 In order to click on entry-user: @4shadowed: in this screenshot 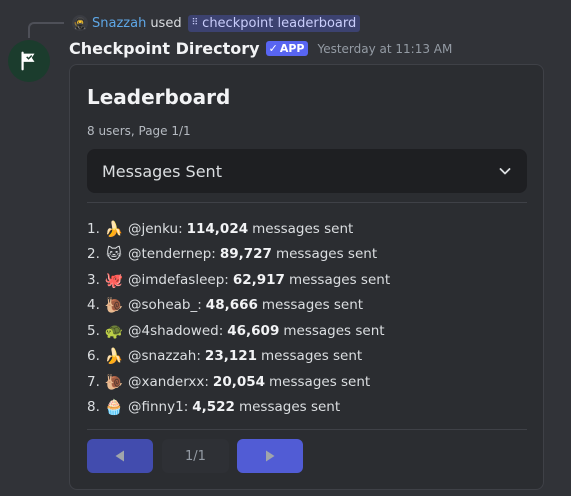, I will do `click(176, 330)`.